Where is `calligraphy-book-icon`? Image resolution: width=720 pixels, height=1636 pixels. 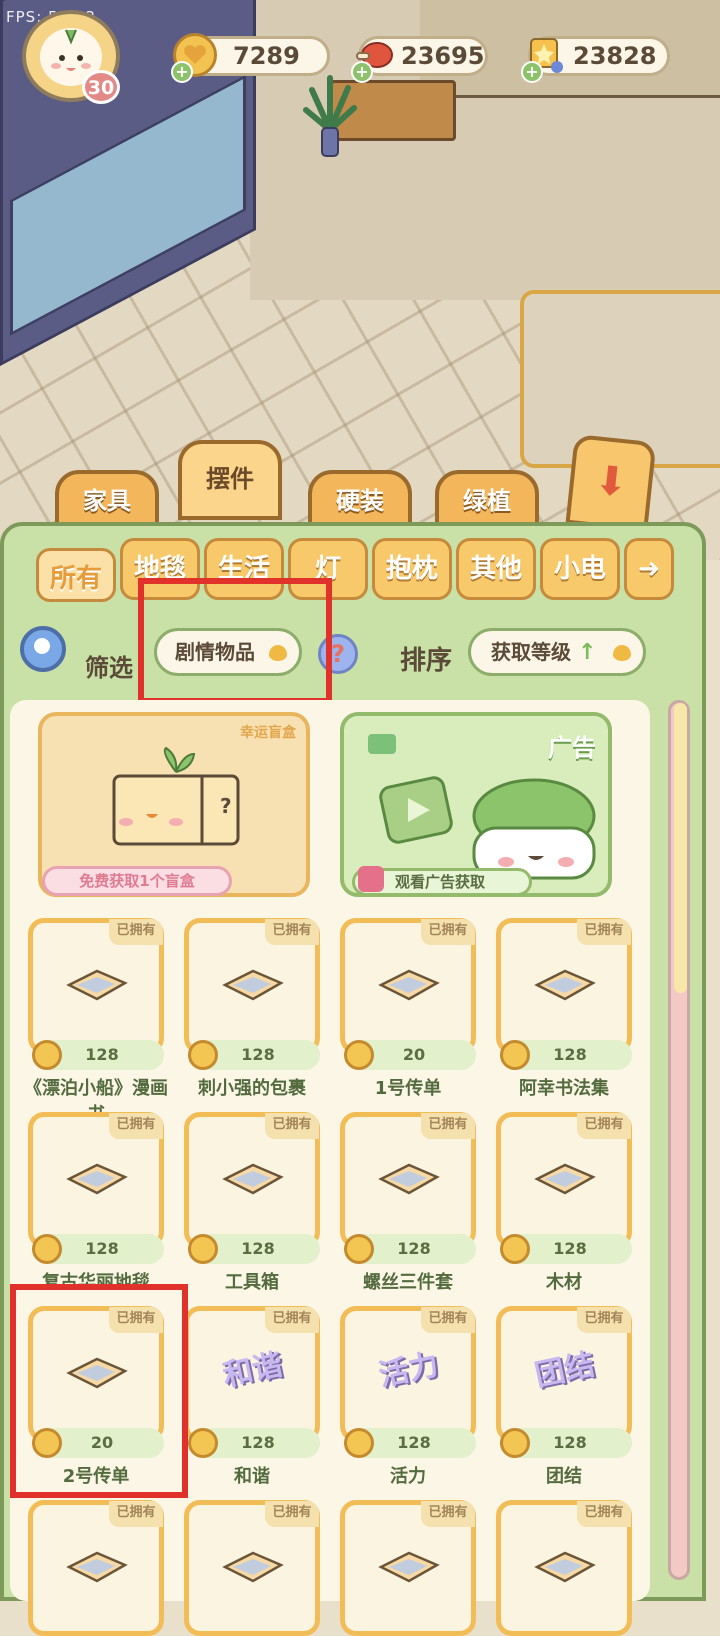
calligraphy-book-icon is located at coordinates (564, 982).